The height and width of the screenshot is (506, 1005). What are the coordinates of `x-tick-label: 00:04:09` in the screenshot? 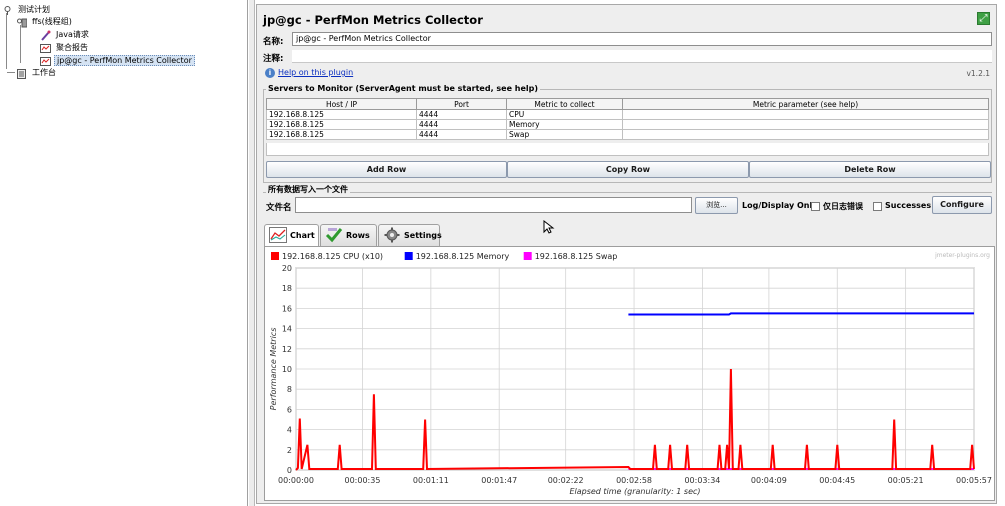 It's located at (769, 480).